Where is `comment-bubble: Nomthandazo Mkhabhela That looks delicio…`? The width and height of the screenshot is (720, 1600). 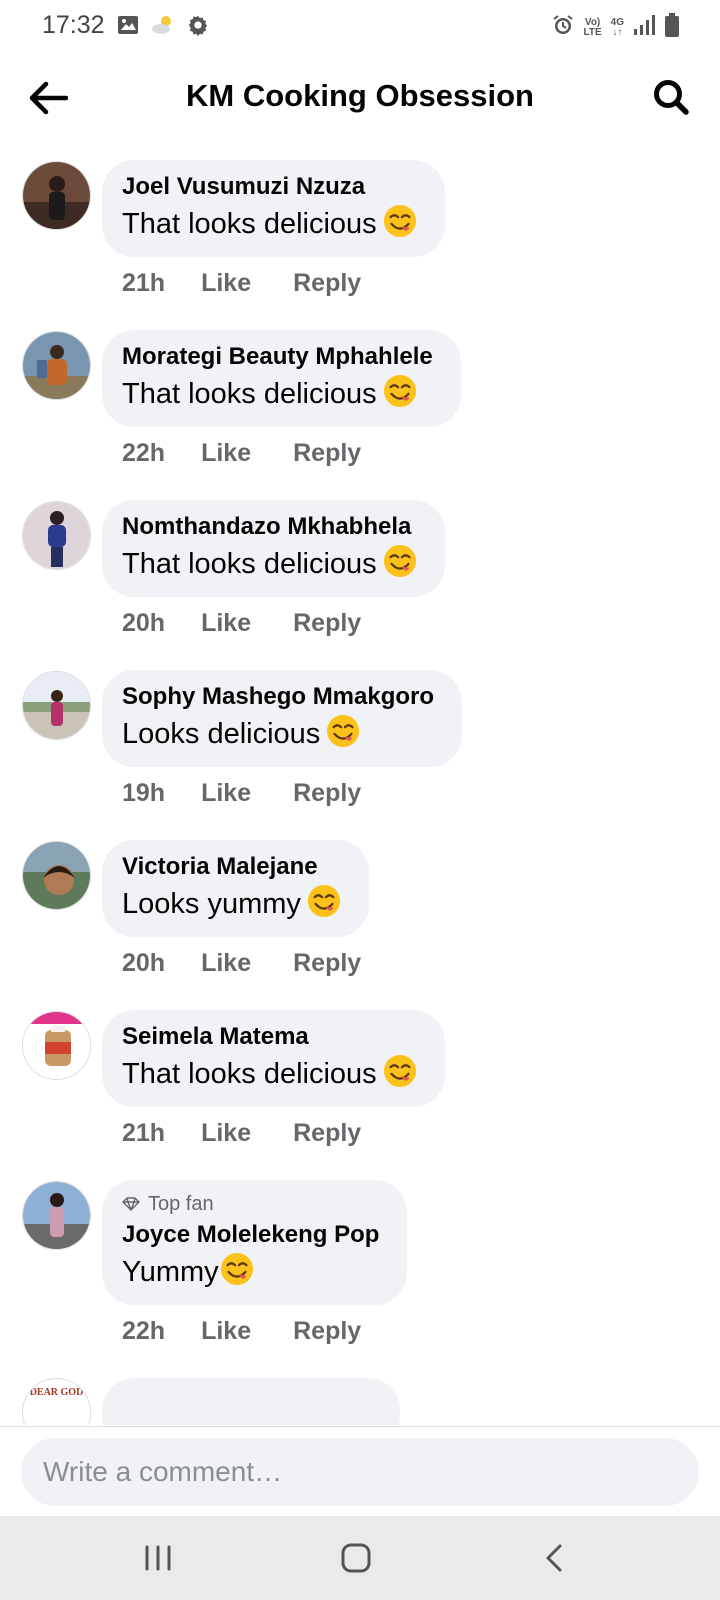 comment-bubble: Nomthandazo Mkhabhela That looks delicio… is located at coordinates (273, 548).